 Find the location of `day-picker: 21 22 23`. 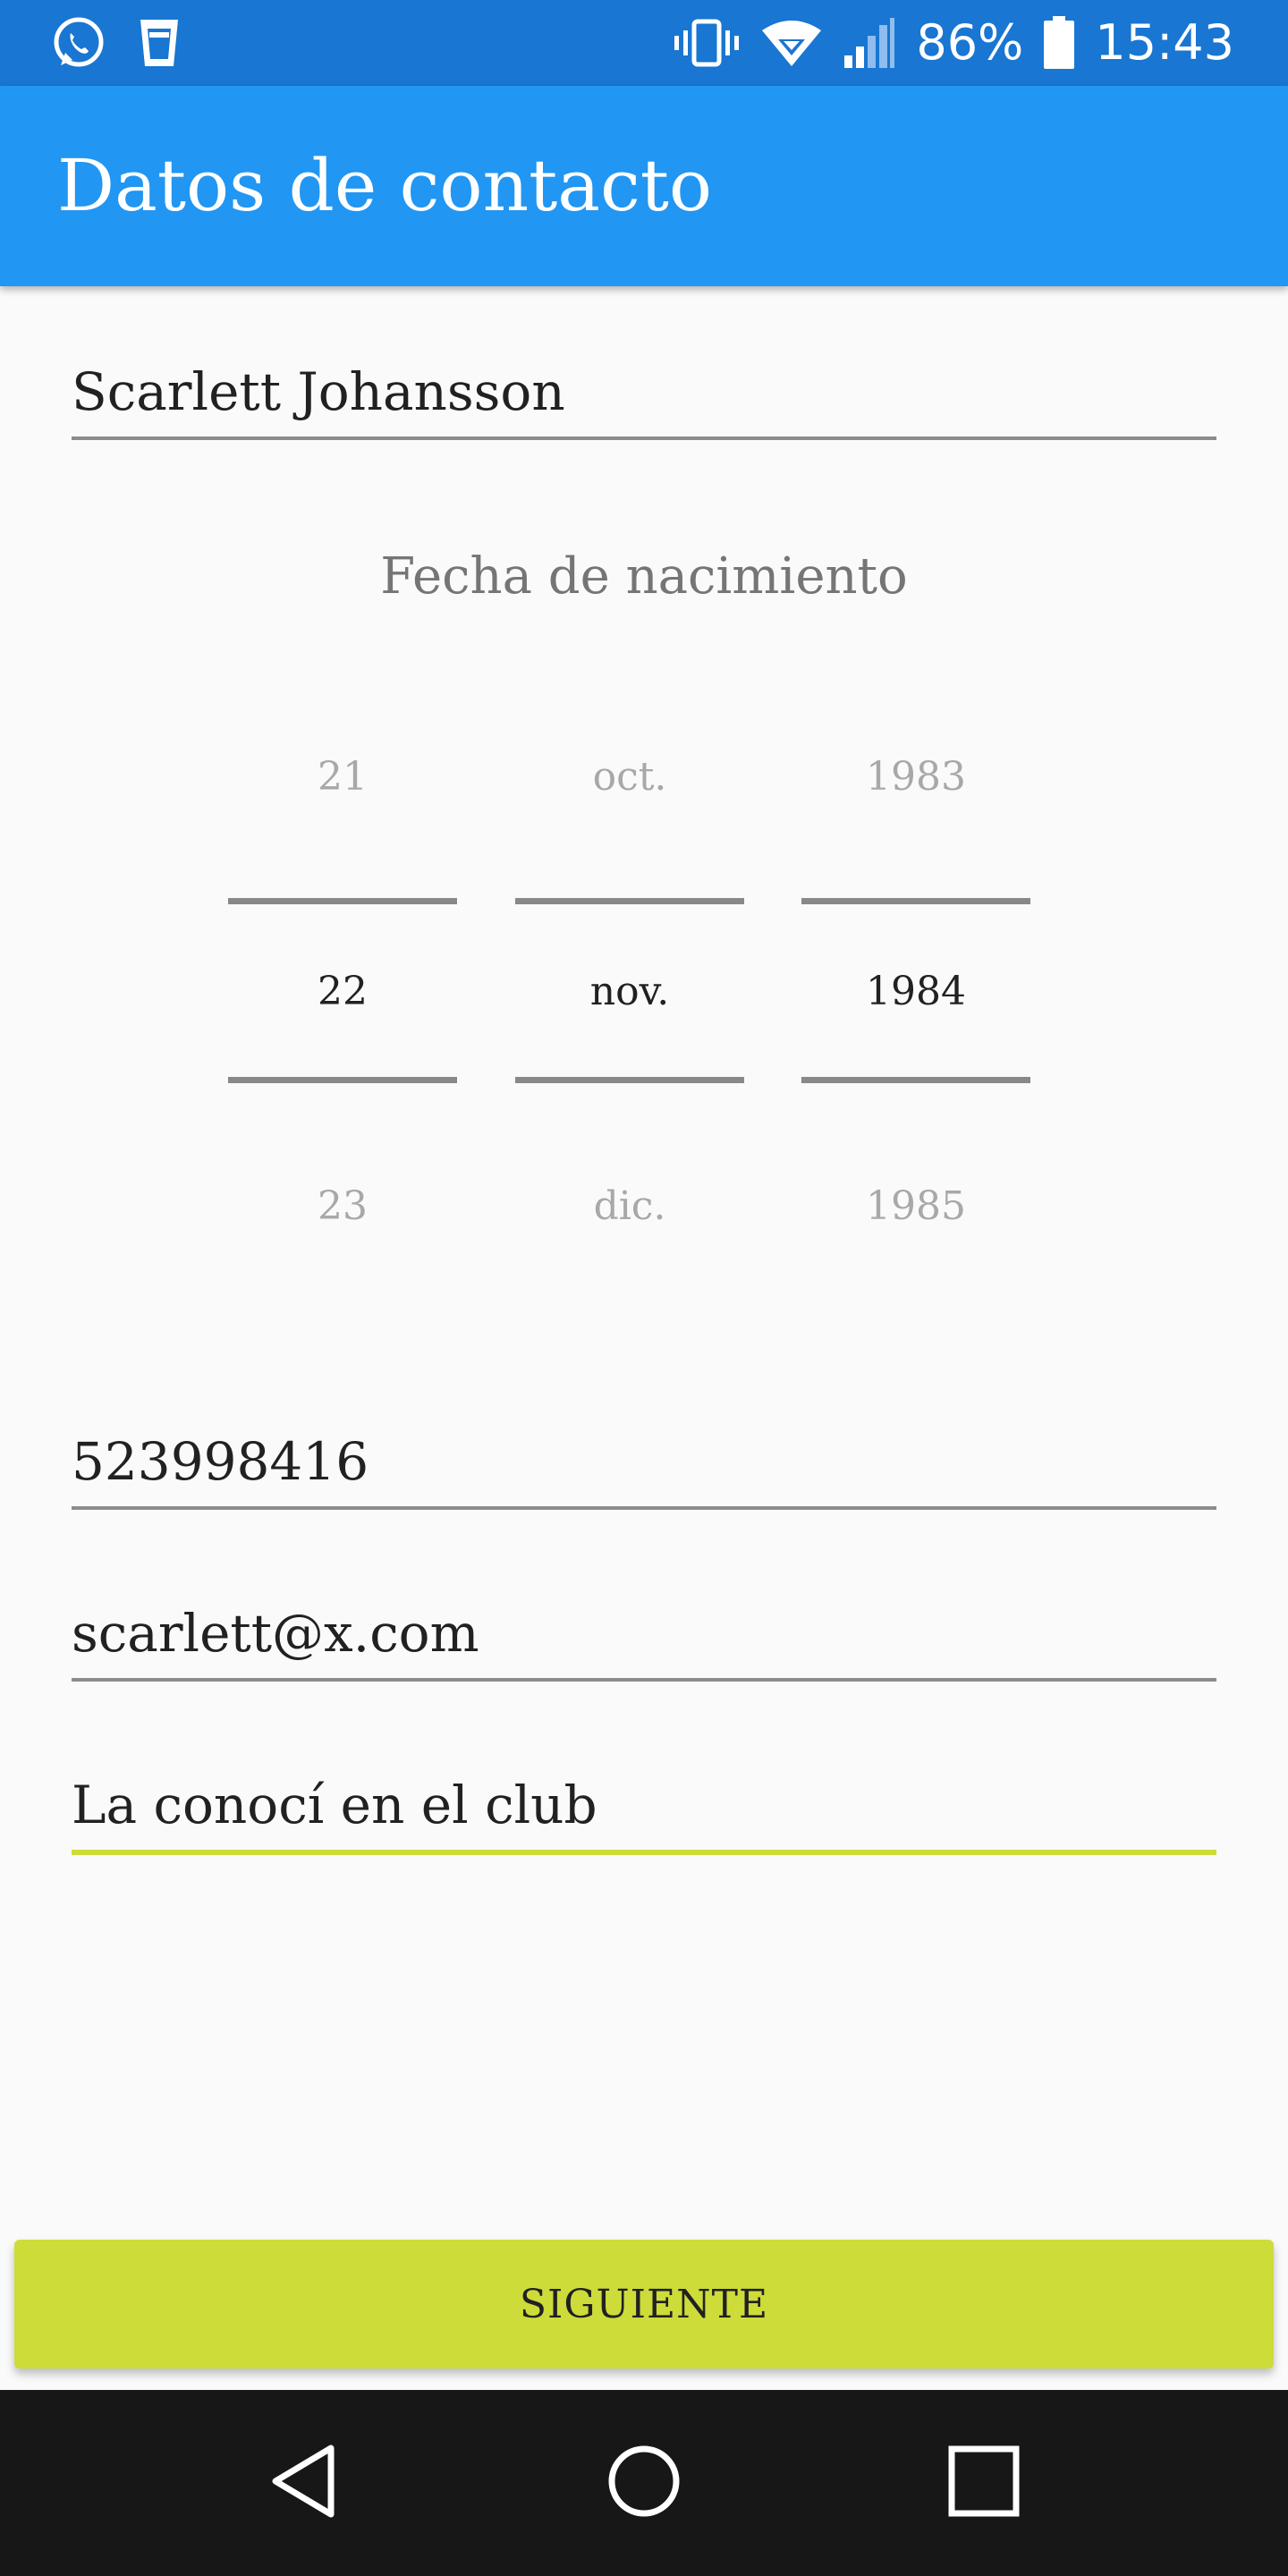

day-picker: 21 22 23 is located at coordinates (342, 983).